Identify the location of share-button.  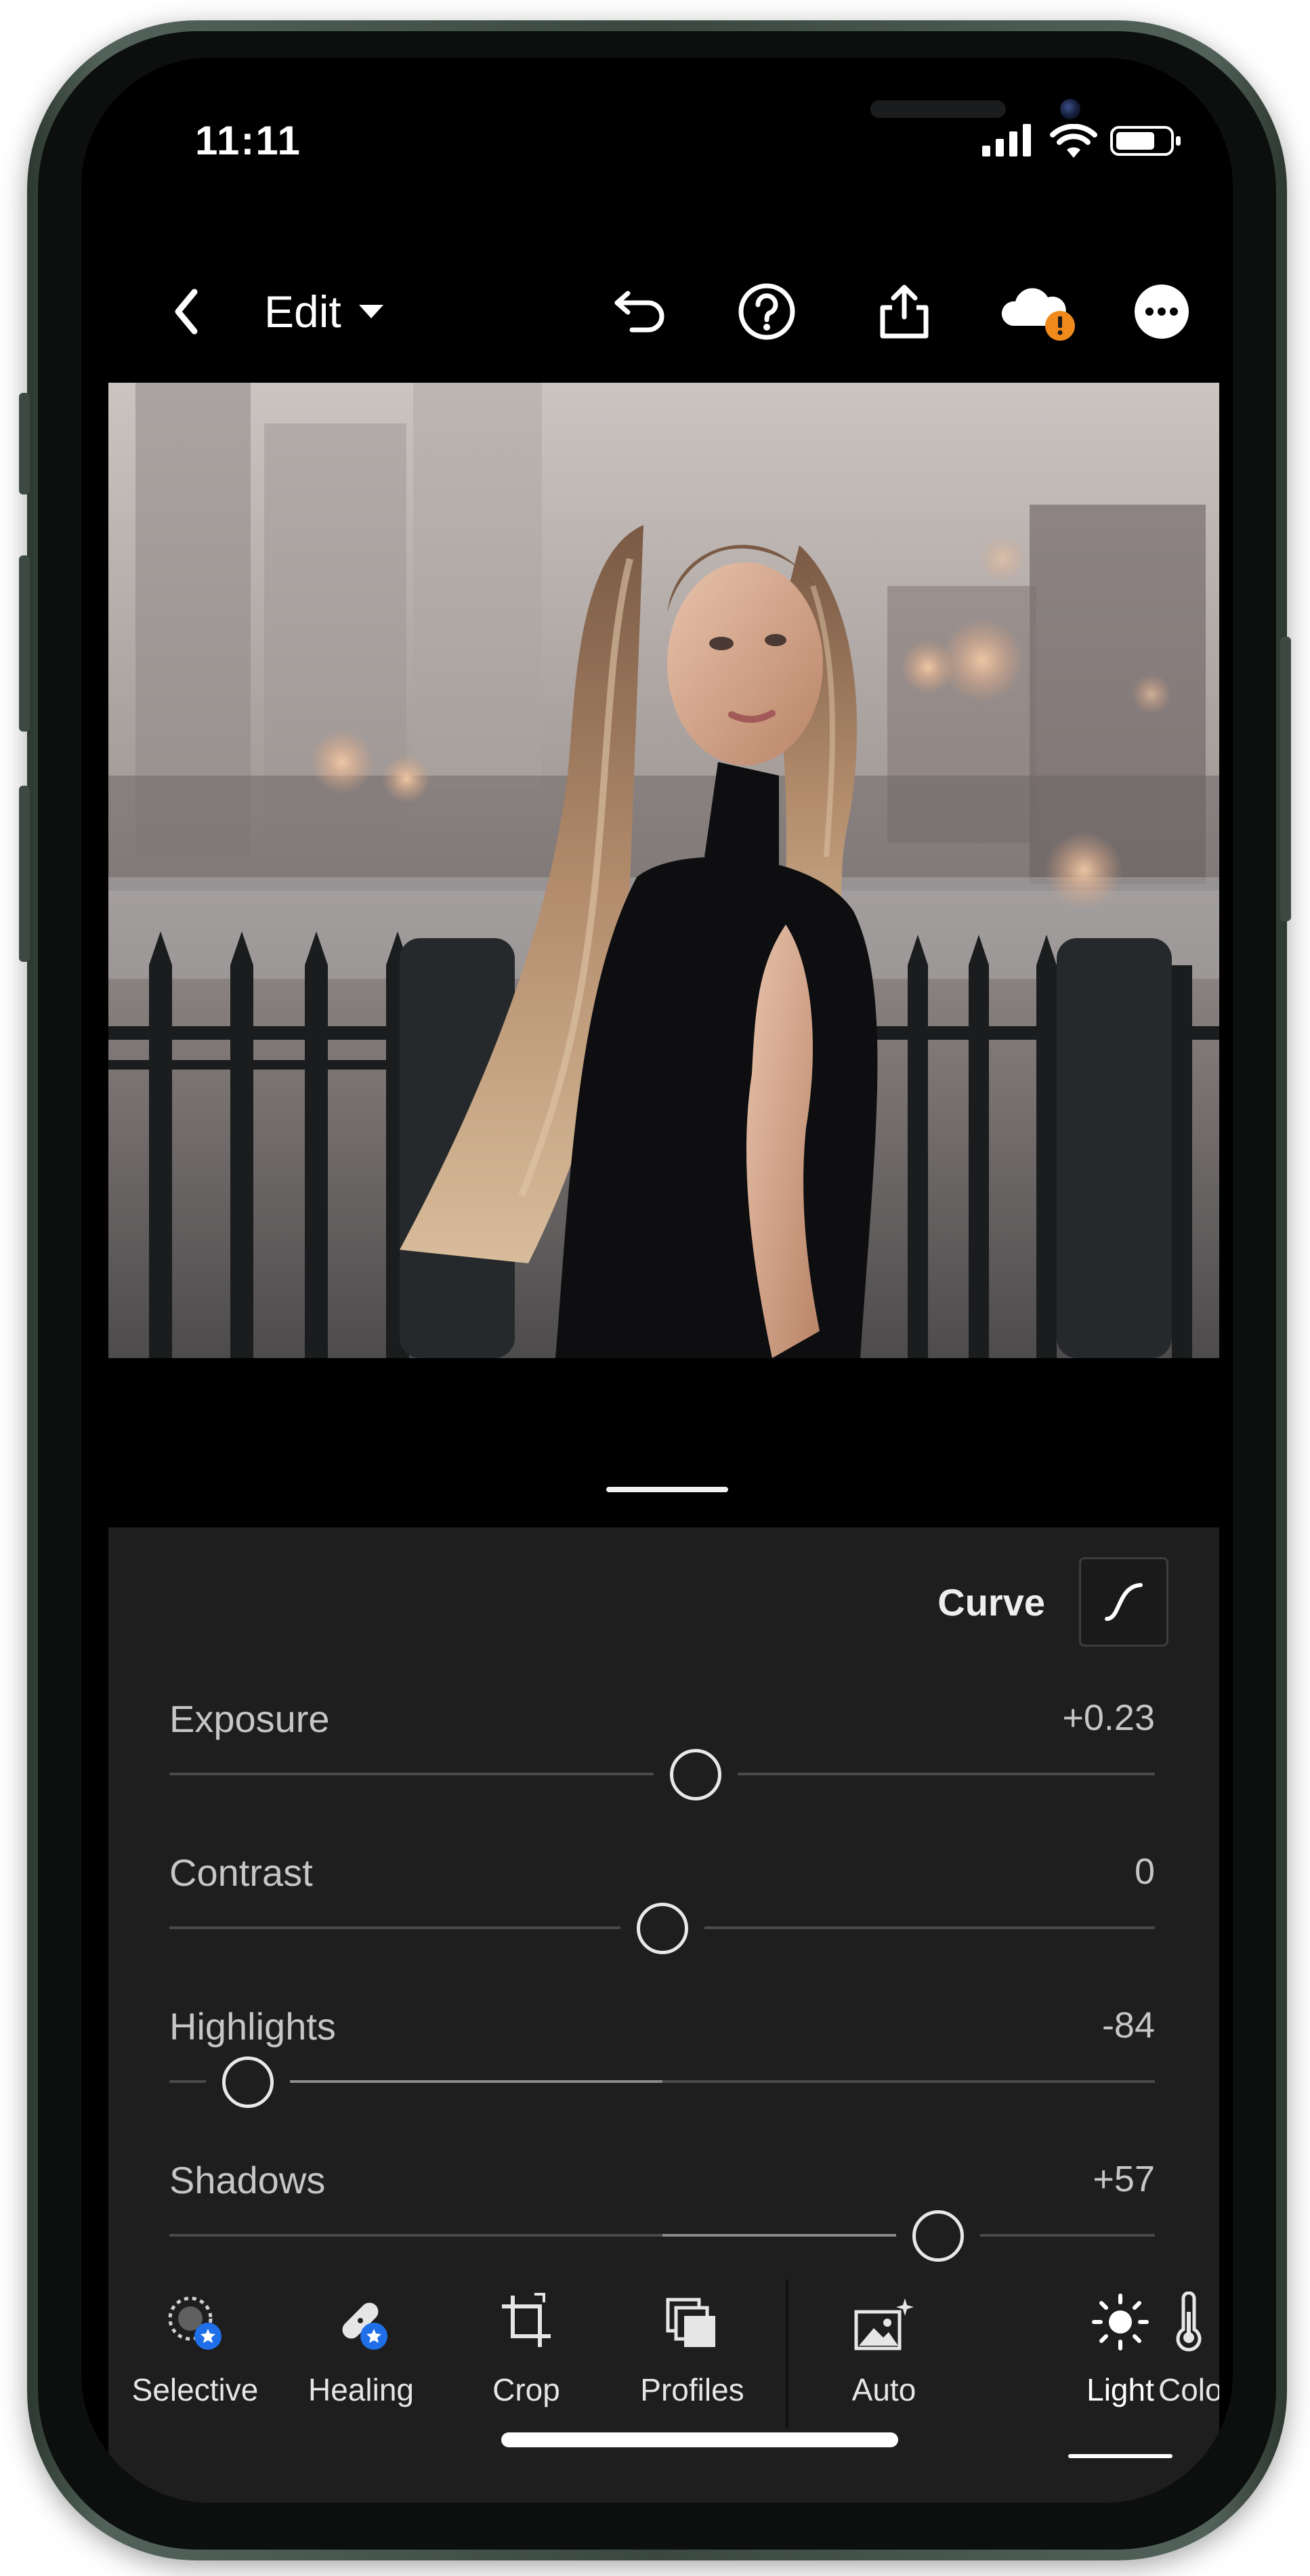
(905, 311).